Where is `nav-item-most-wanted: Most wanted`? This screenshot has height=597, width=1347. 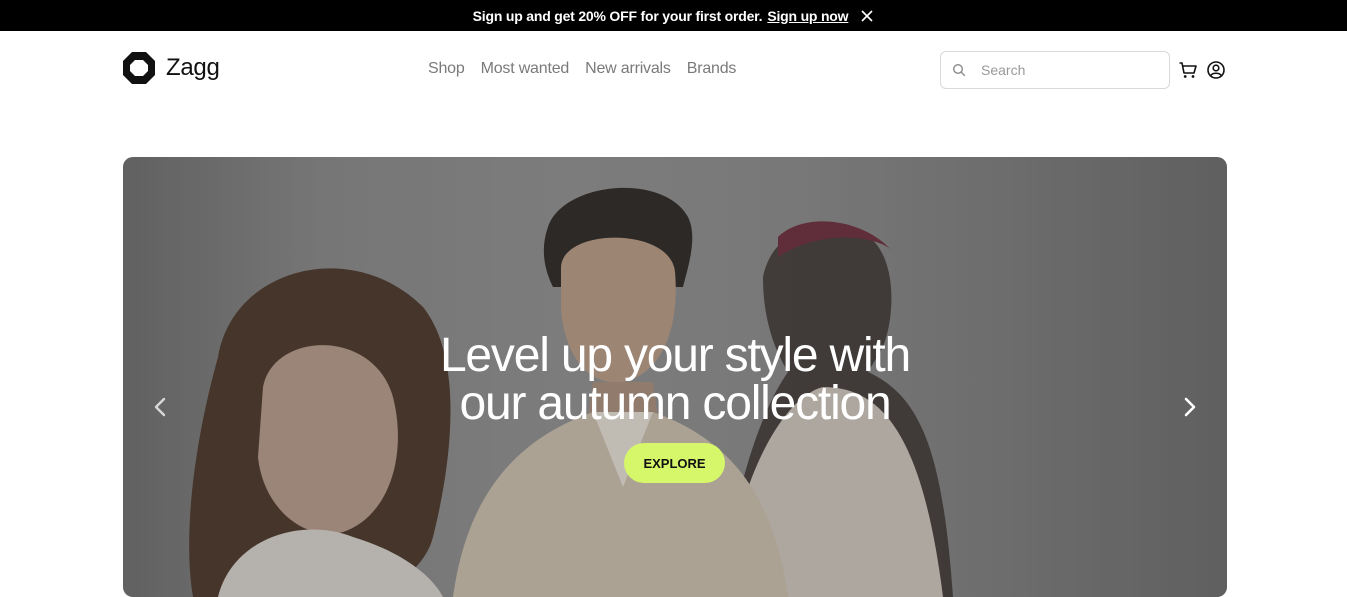
nav-item-most-wanted: Most wanted is located at coordinates (525, 69).